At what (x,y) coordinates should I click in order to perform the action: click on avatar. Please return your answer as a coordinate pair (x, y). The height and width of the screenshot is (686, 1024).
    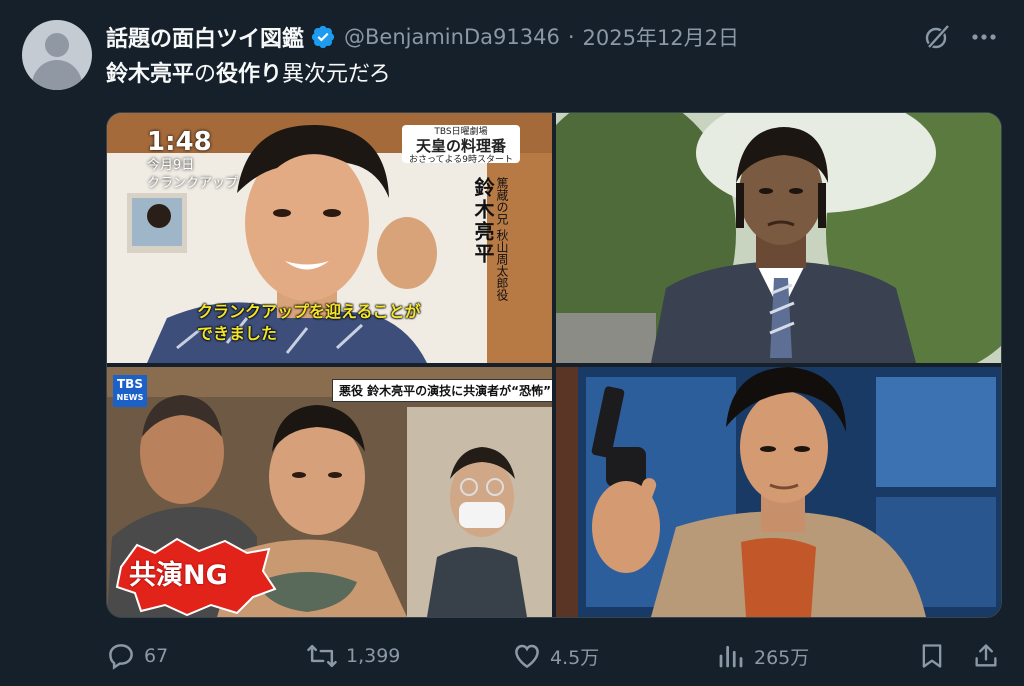
    Looking at the image, I should click on (57, 55).